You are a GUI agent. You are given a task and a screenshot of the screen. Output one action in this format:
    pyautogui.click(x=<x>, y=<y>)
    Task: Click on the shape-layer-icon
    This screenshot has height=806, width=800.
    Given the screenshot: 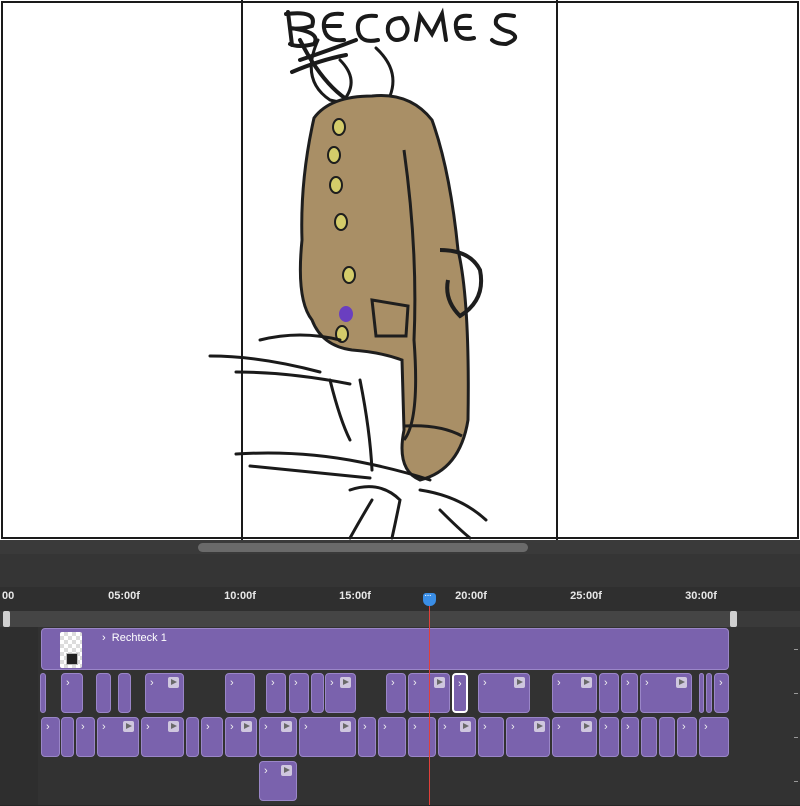 What is the action you would take?
    pyautogui.click(x=72, y=659)
    